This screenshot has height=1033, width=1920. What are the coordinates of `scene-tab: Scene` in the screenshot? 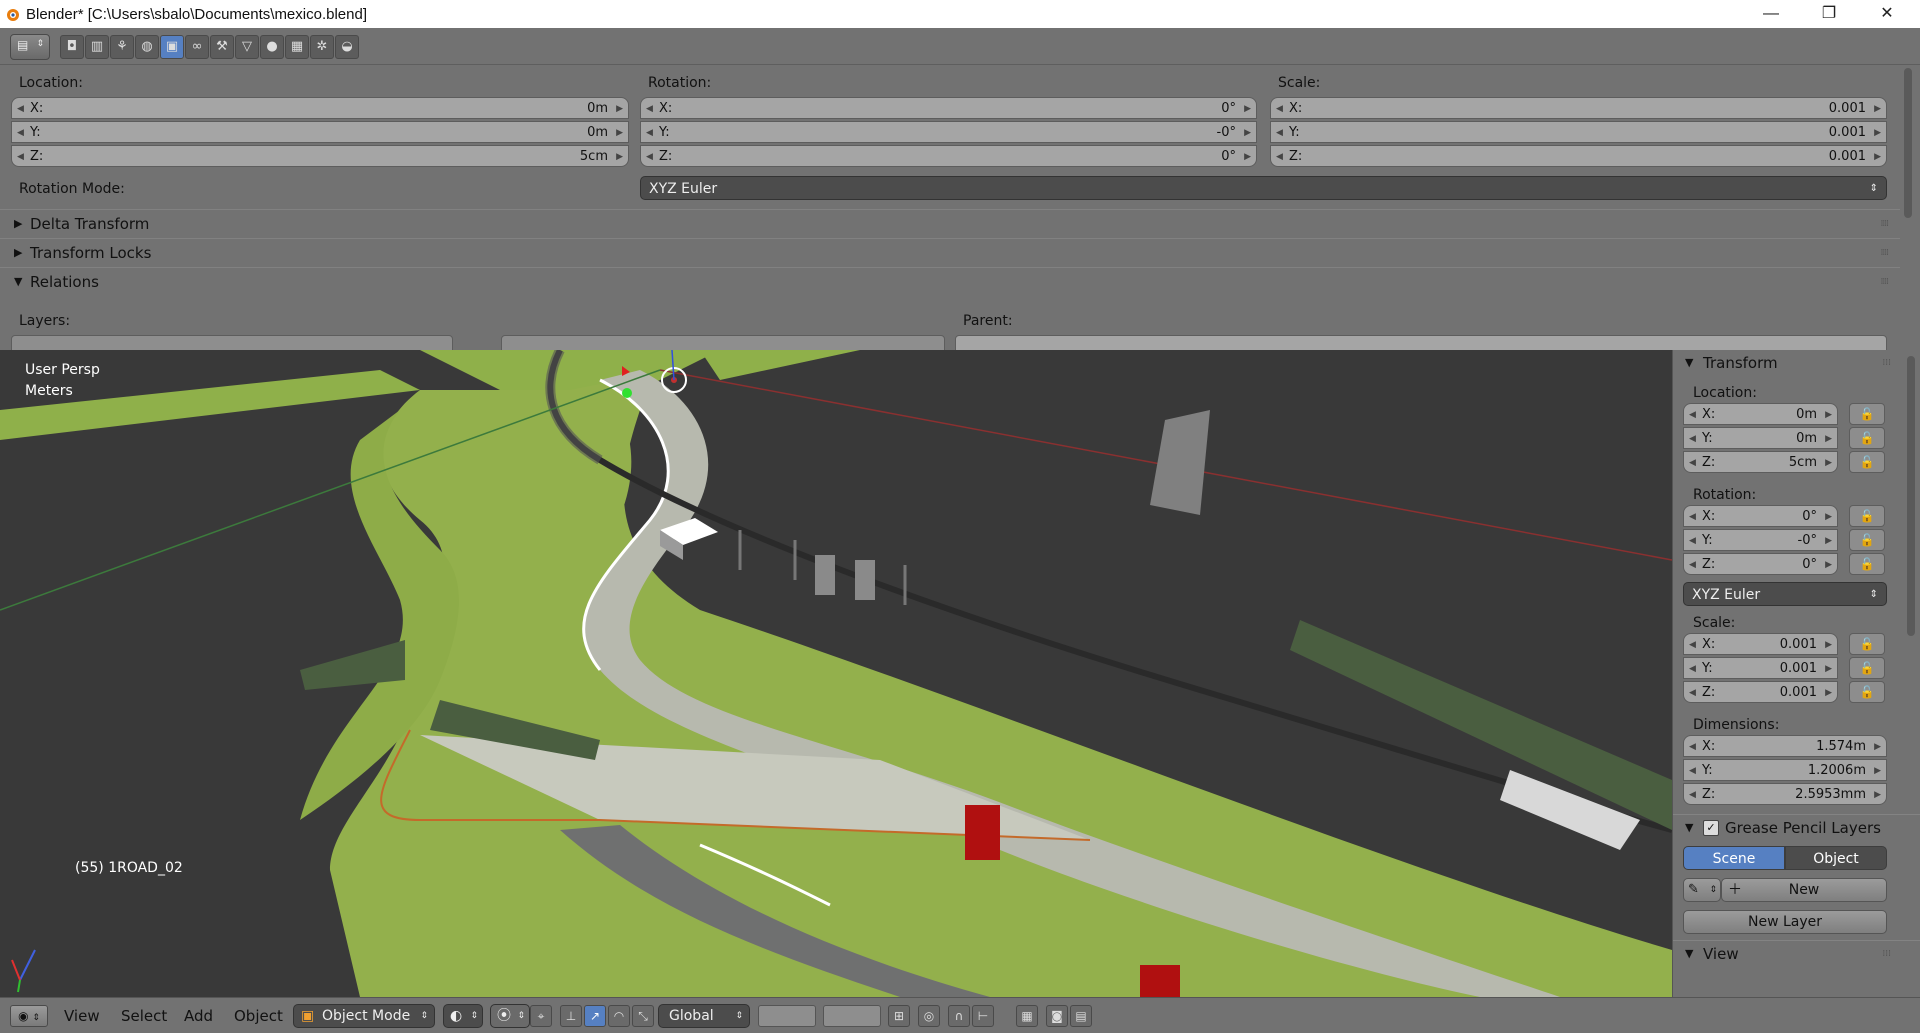 It's located at (1734, 858).